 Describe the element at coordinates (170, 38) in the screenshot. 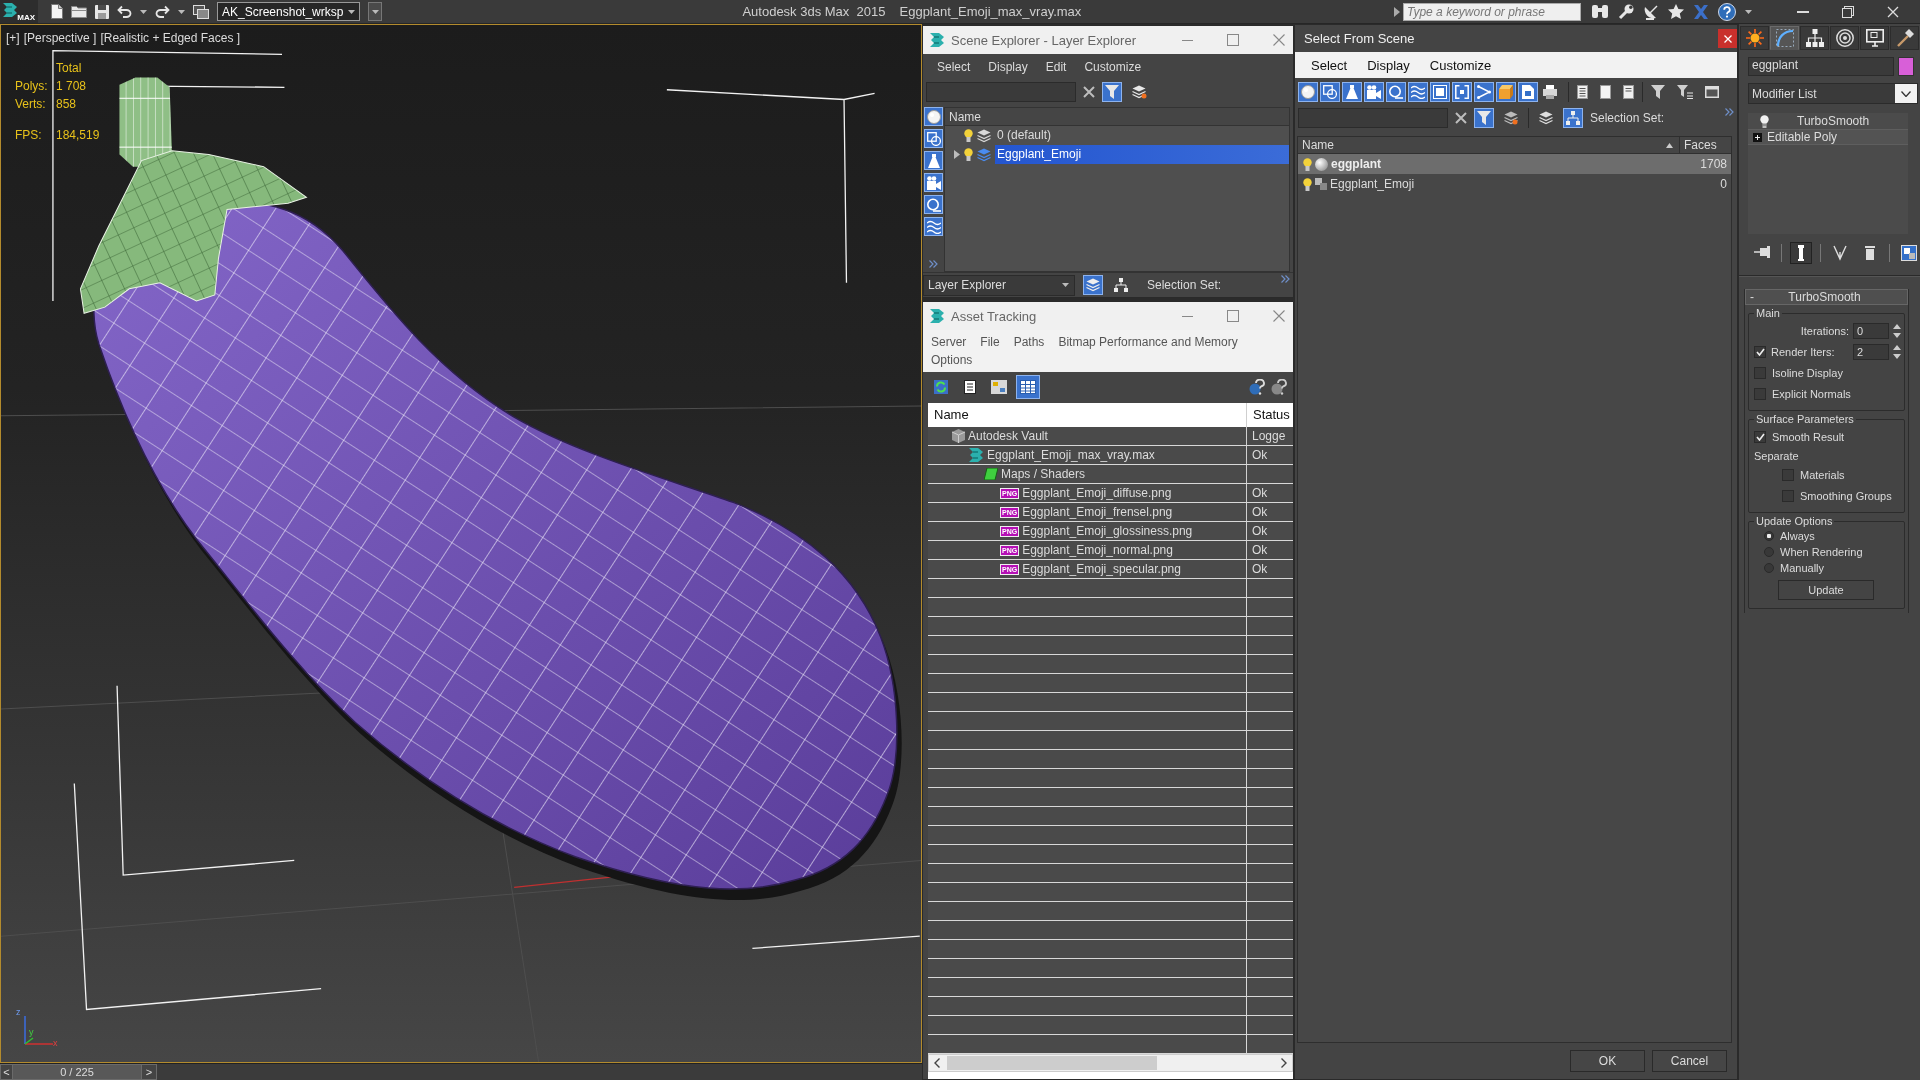

I see `viewport-menu: [Realistic + Edged Faces ]` at that location.